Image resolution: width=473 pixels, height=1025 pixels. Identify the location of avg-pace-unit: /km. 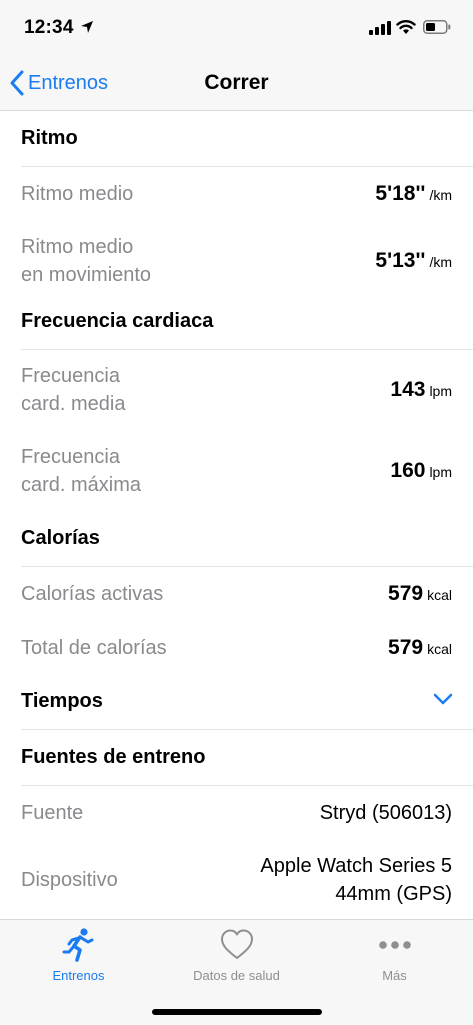
(440, 195).